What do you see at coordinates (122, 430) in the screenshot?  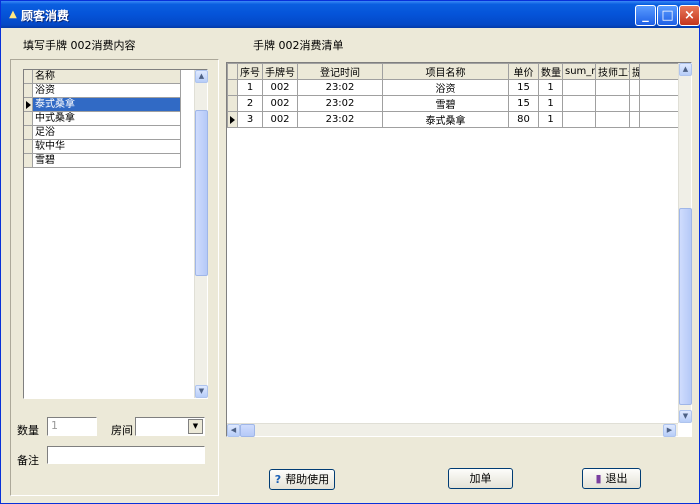 I see `room-label: 房间` at bounding box center [122, 430].